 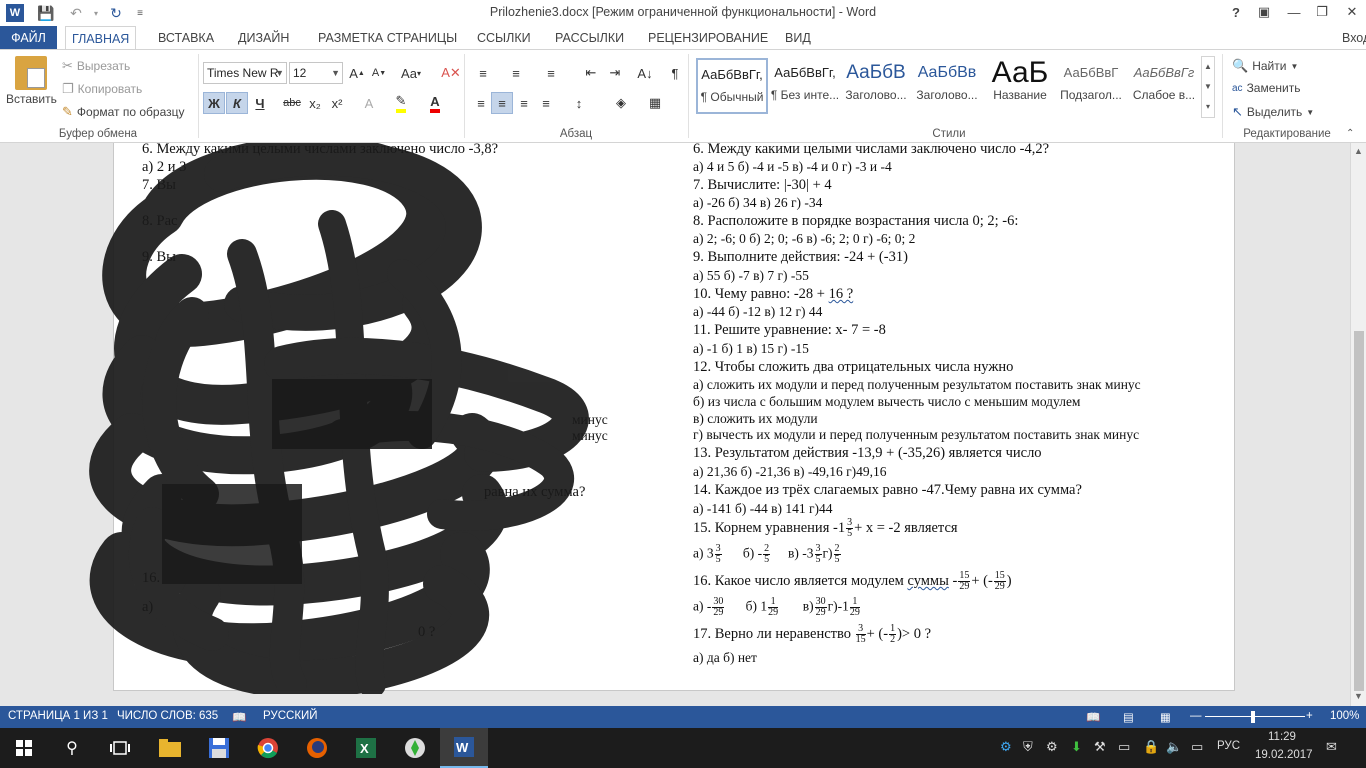 I want to click on settings-tray-icon: ⚙, so click(x=1052, y=747).